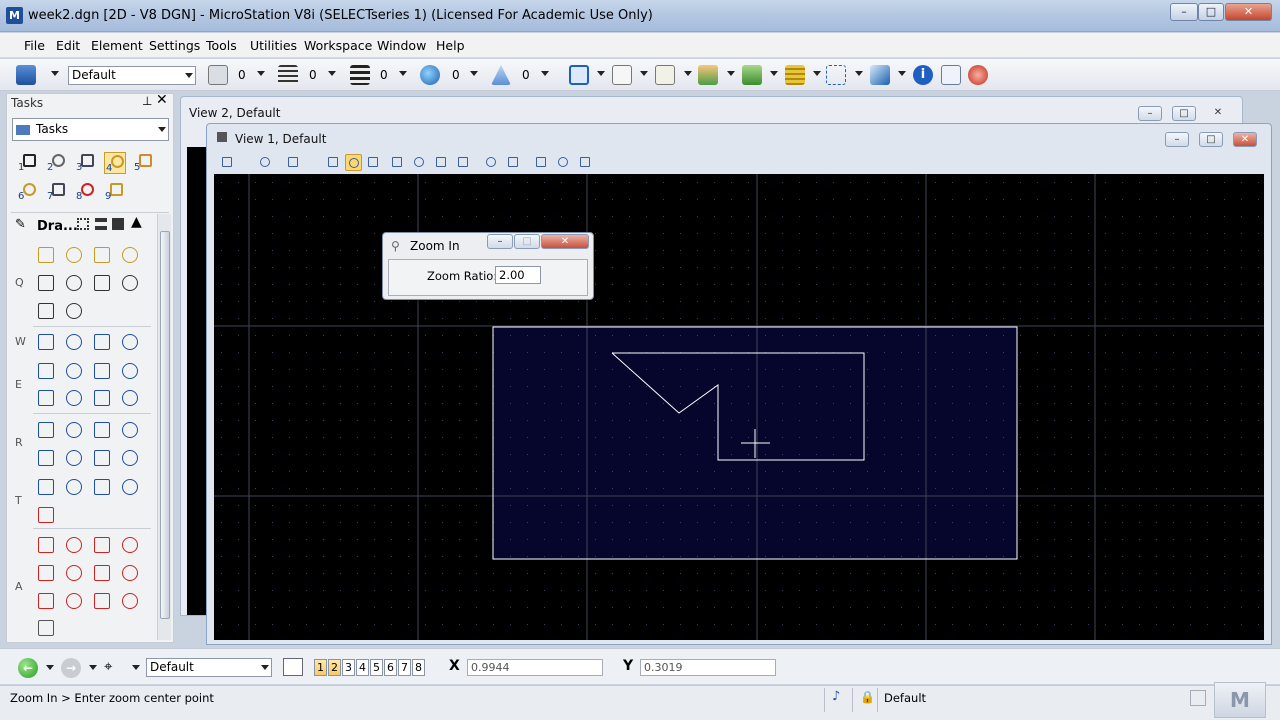  What do you see at coordinates (74, 430) in the screenshot?
I see `crosshatch-icon` at bounding box center [74, 430].